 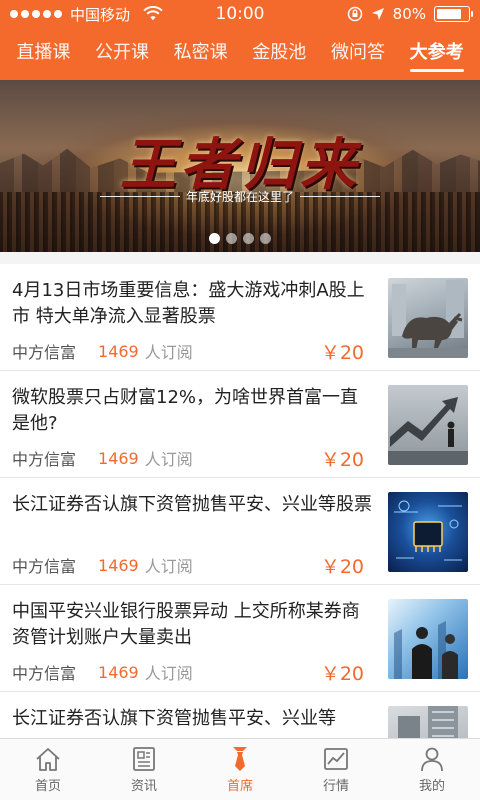 What do you see at coordinates (428, 318) in the screenshot?
I see `bull-statue-image` at bounding box center [428, 318].